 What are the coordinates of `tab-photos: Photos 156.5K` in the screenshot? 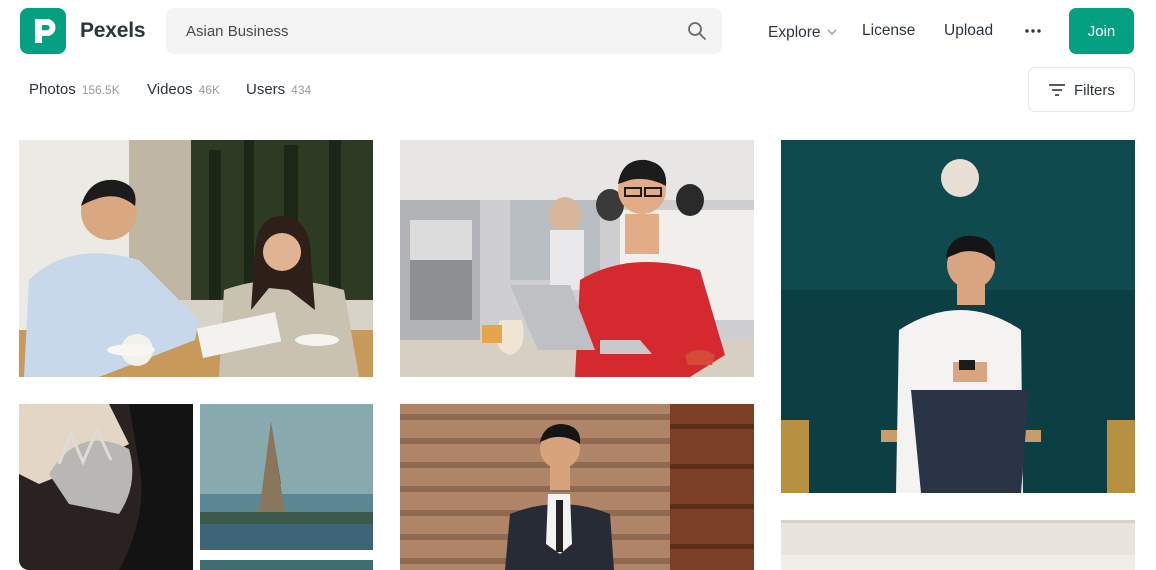 It's located at (74, 89).